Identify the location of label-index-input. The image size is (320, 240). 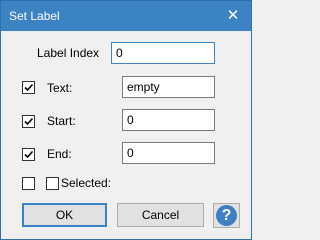
(163, 53).